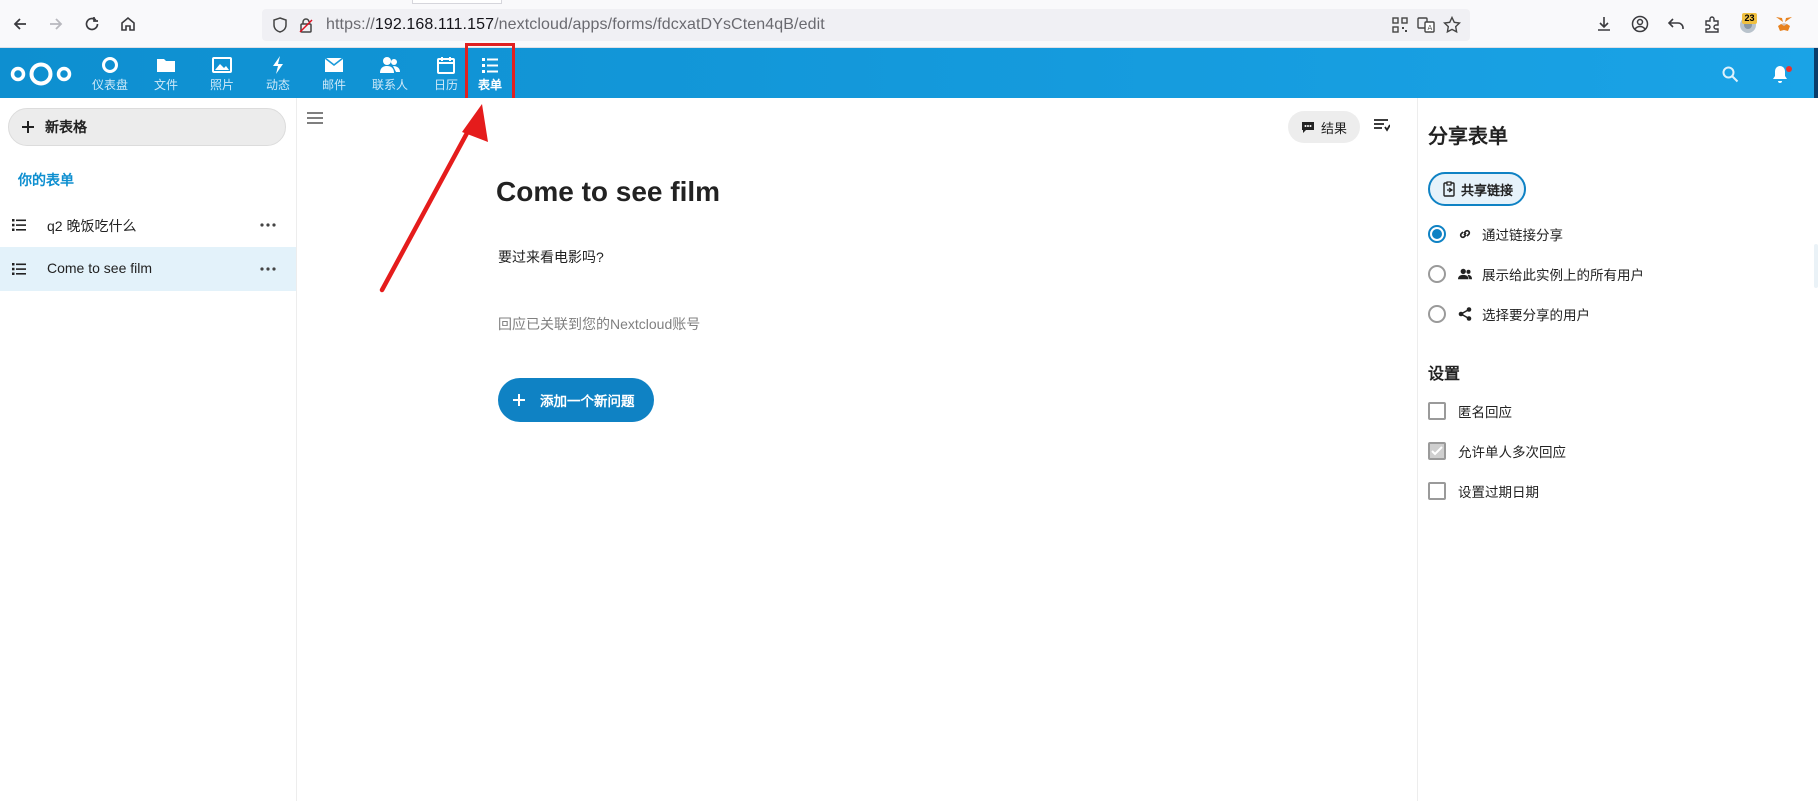 Image resolution: width=1818 pixels, height=801 pixels. Describe the element at coordinates (1449, 189) in the screenshot. I see `clipboard-icon` at that location.